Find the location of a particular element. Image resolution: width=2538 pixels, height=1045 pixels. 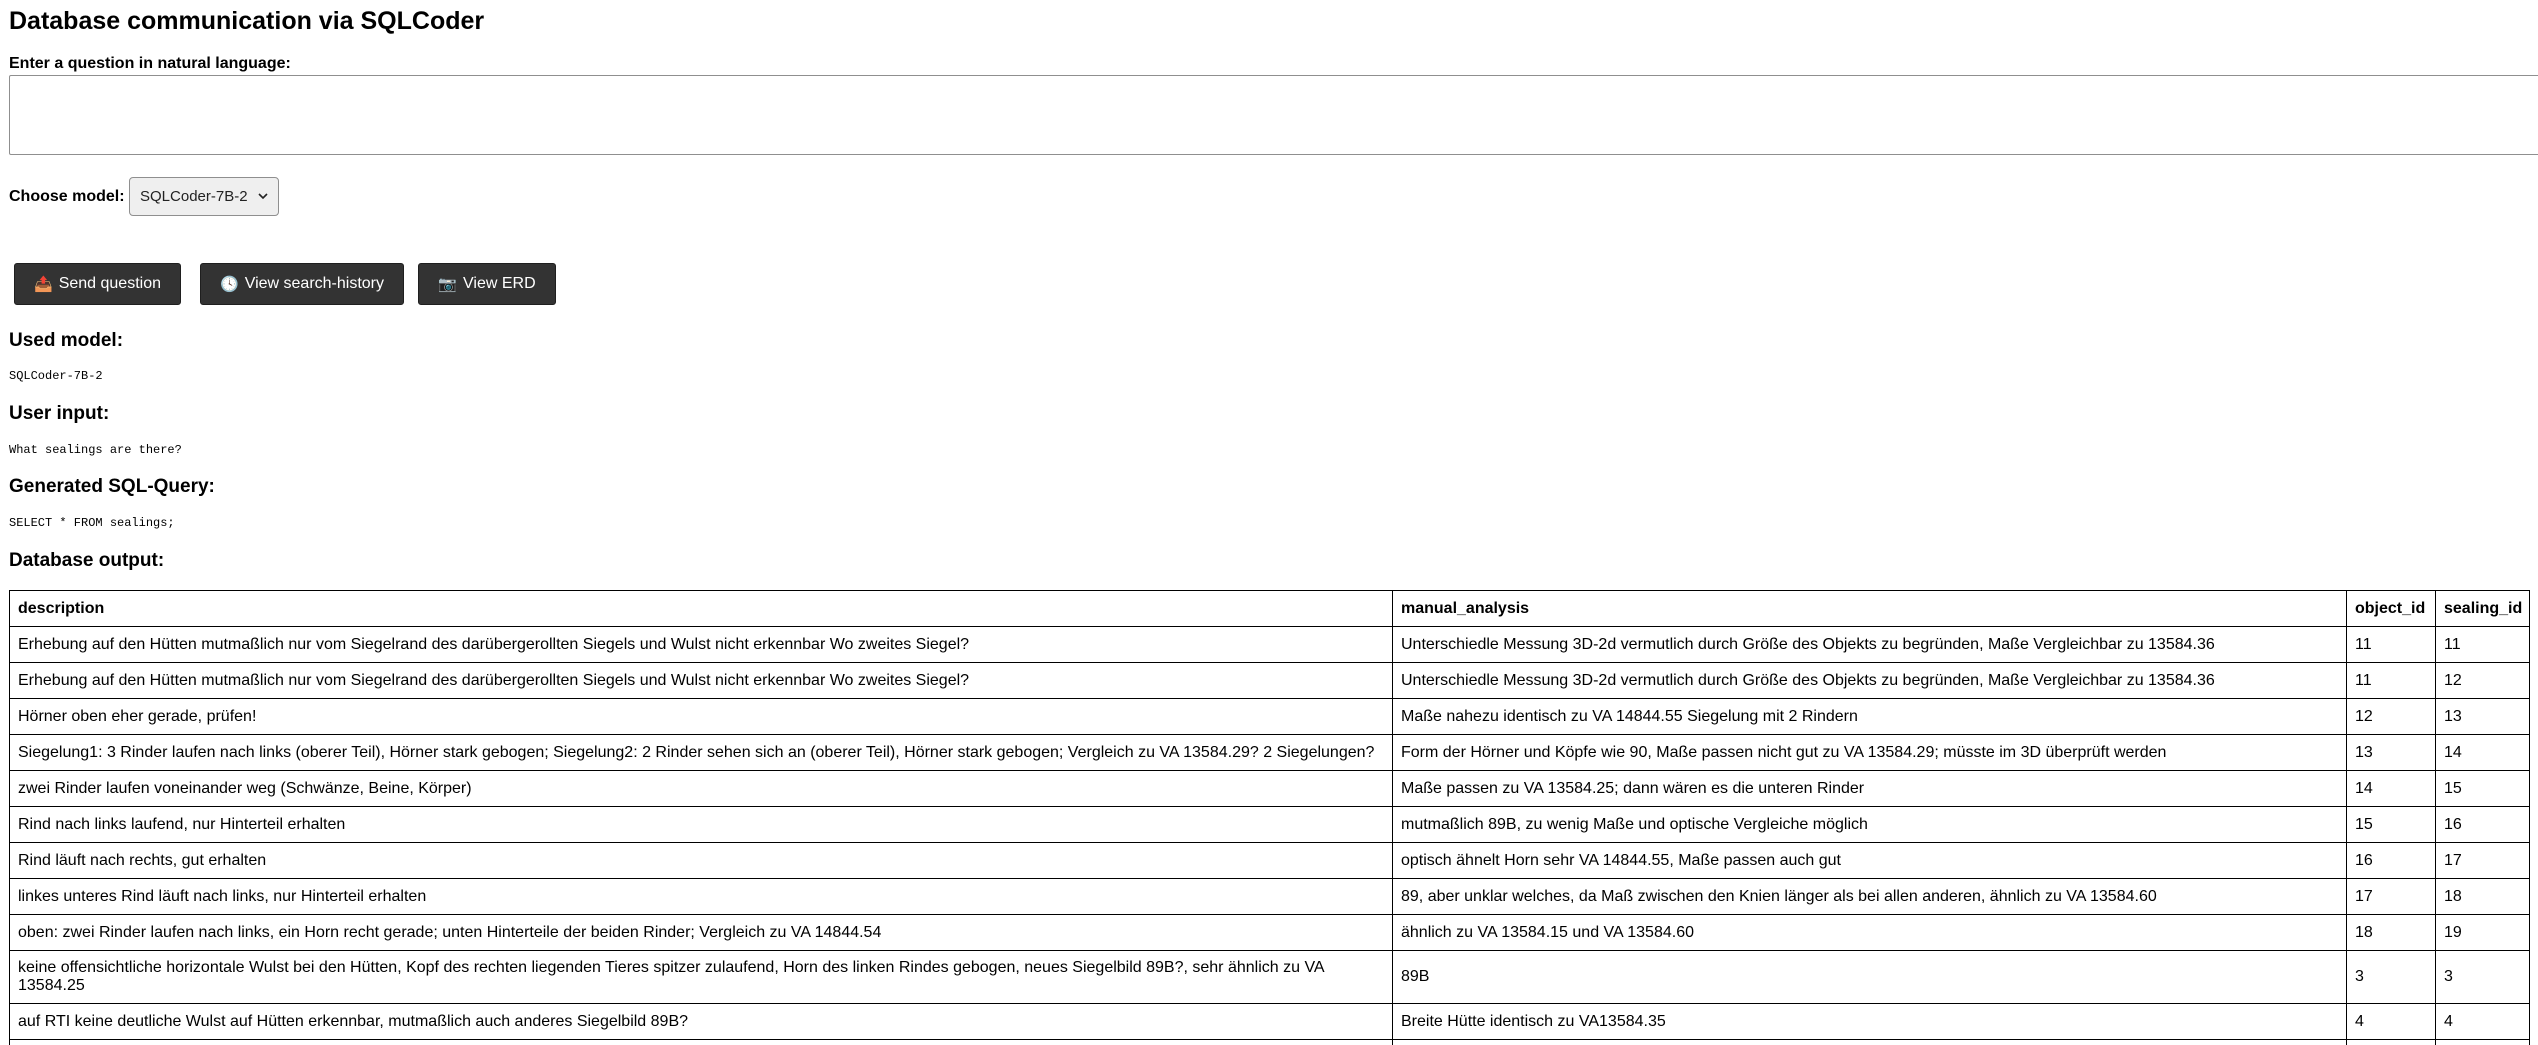

column-header-sealing-id: sealing_id is located at coordinates (2482, 608).